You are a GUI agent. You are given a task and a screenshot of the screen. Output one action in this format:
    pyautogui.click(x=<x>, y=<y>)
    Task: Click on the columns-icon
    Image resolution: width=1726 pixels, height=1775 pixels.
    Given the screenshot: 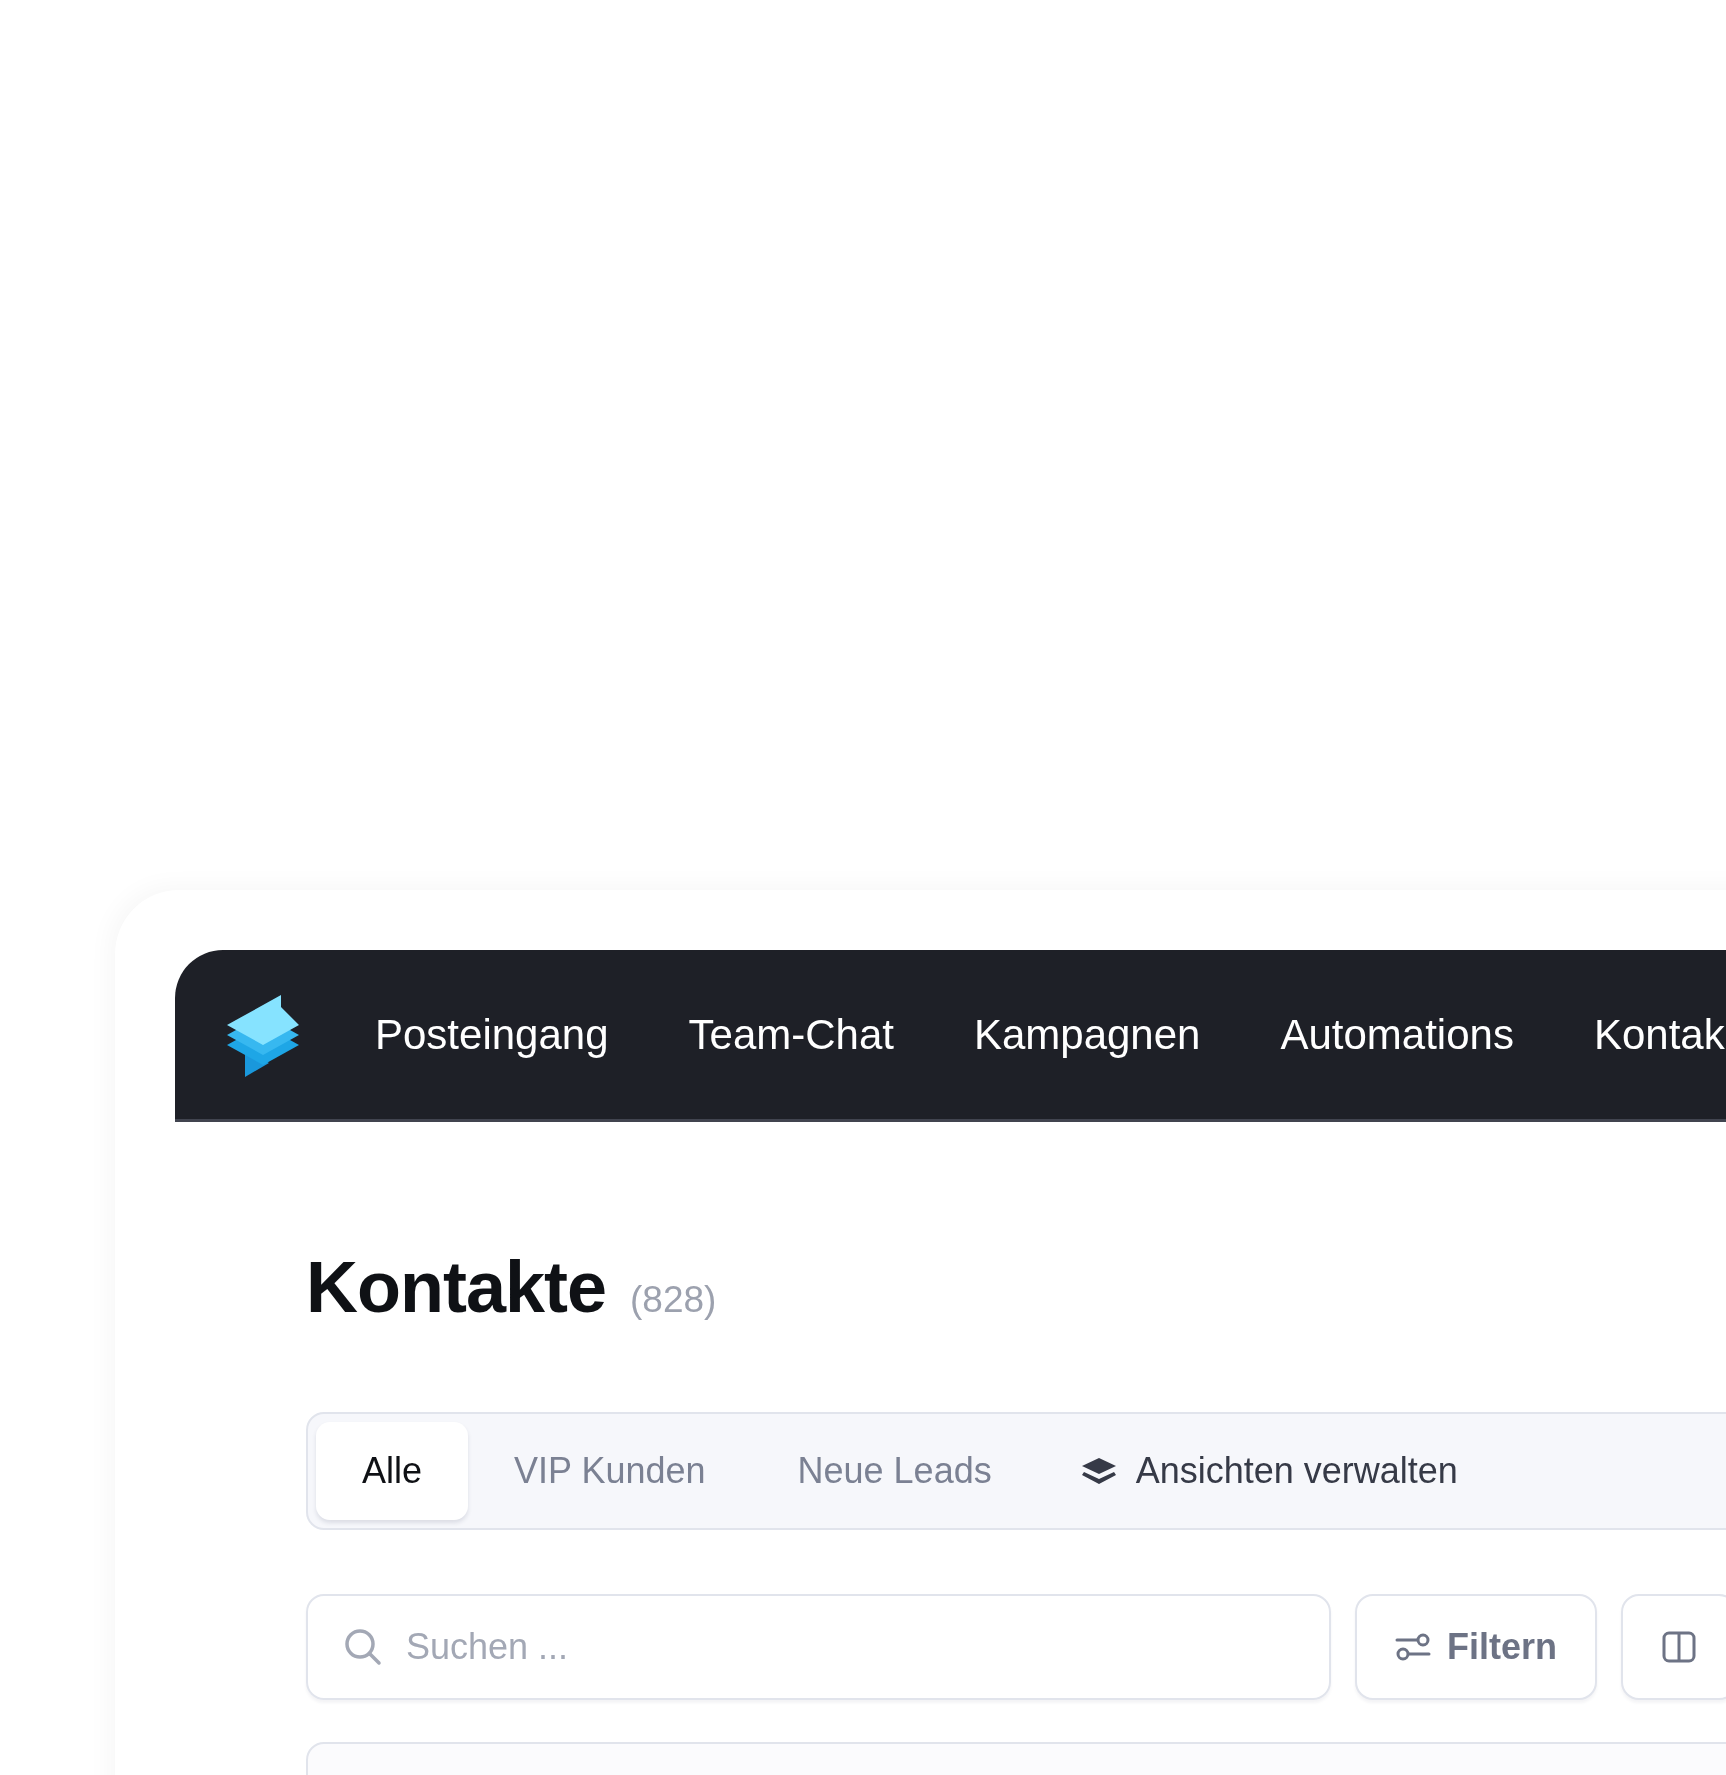 What is the action you would take?
    pyautogui.click(x=1679, y=1647)
    